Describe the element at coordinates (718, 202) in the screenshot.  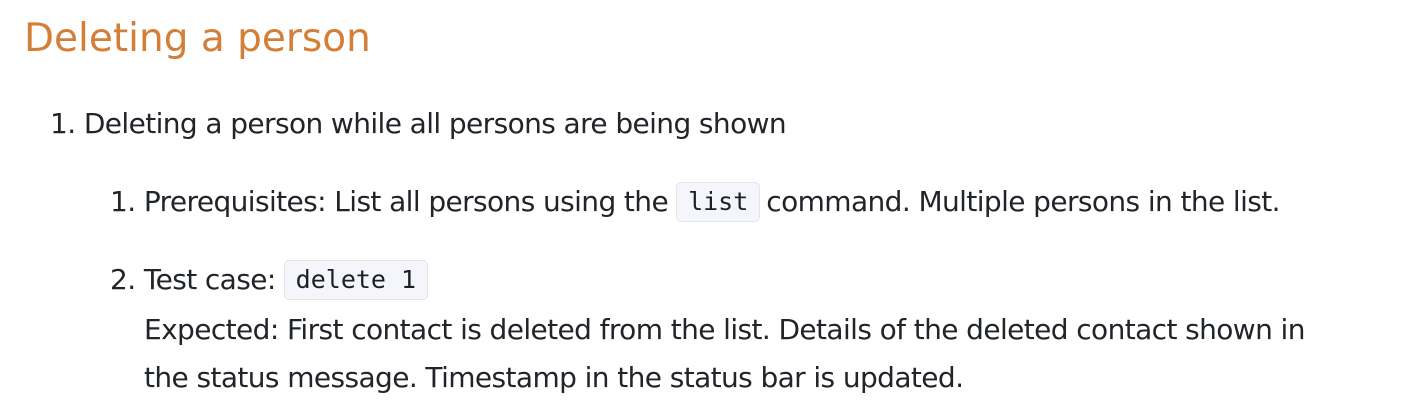
I see `inline-code-list: list` at that location.